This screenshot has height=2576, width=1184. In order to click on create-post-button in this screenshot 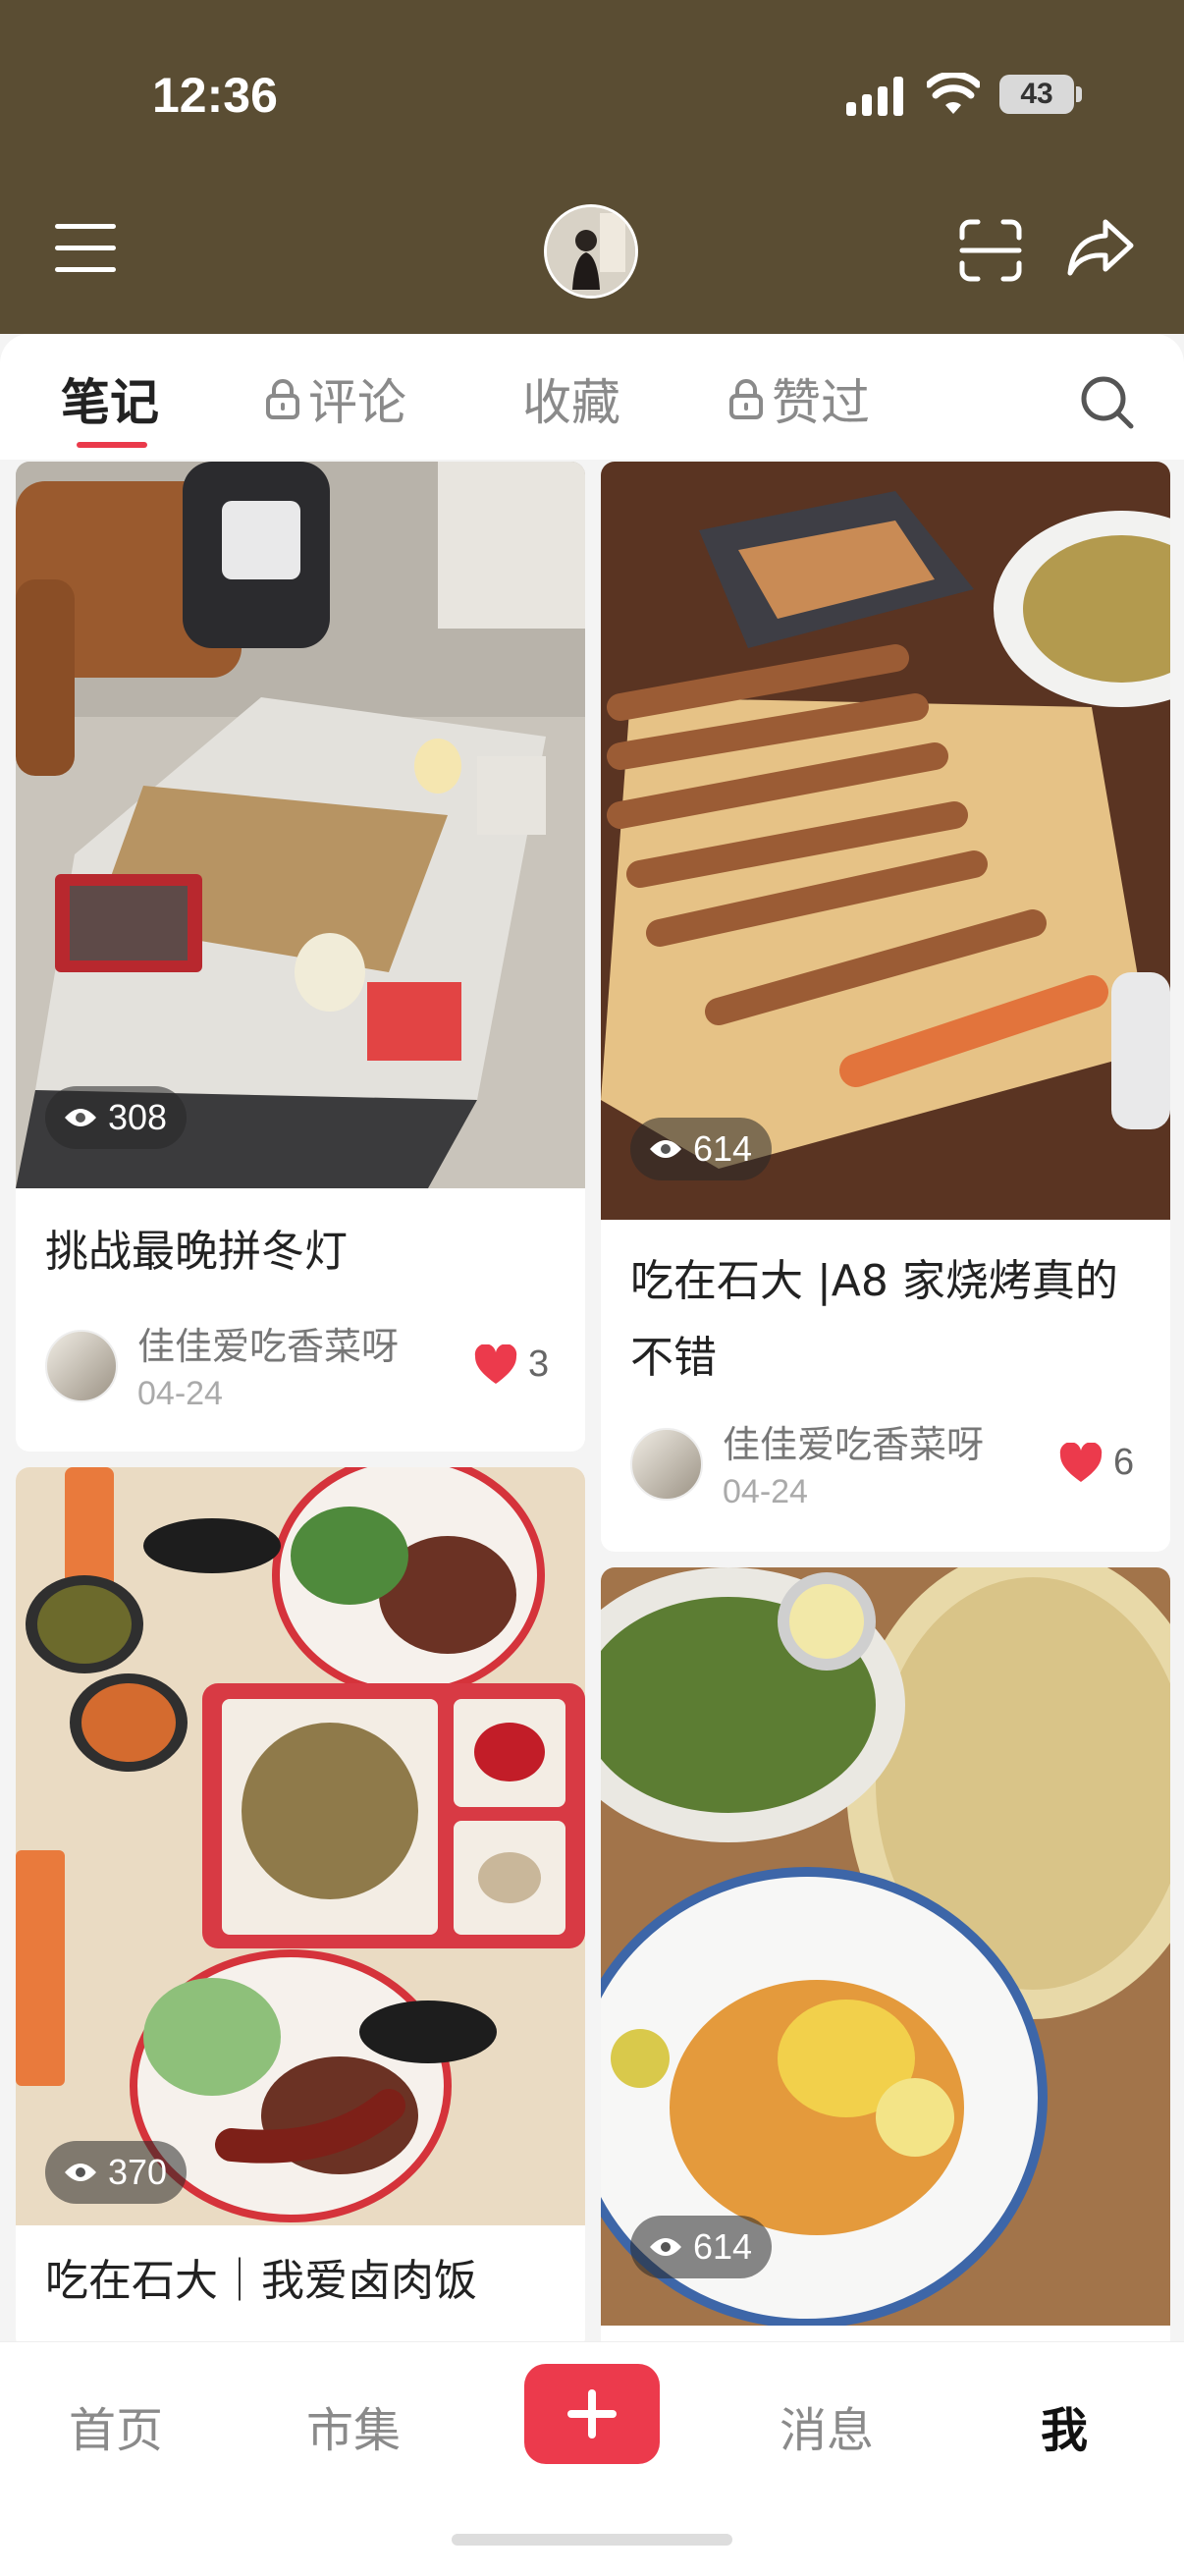, I will do `click(592, 2414)`.